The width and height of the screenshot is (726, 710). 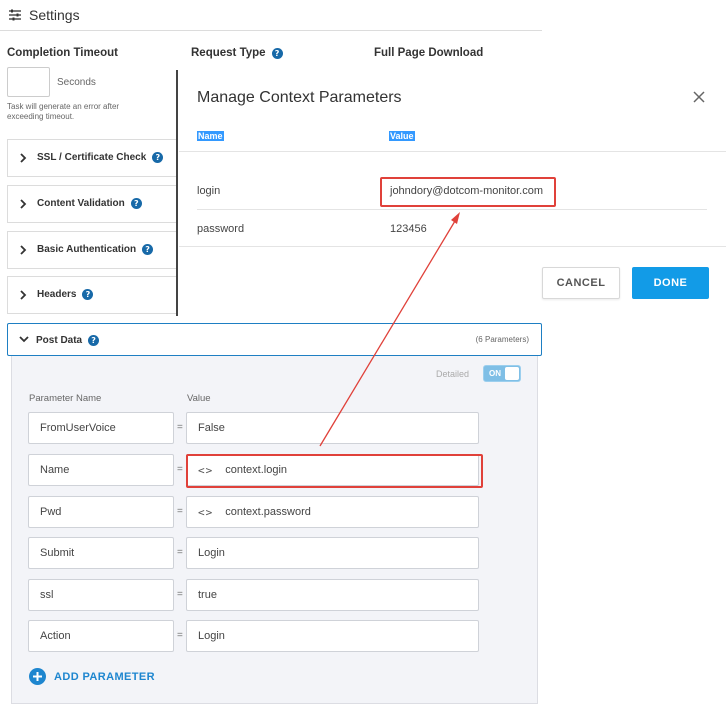 I want to click on column-header-name: Name, so click(x=210, y=136).